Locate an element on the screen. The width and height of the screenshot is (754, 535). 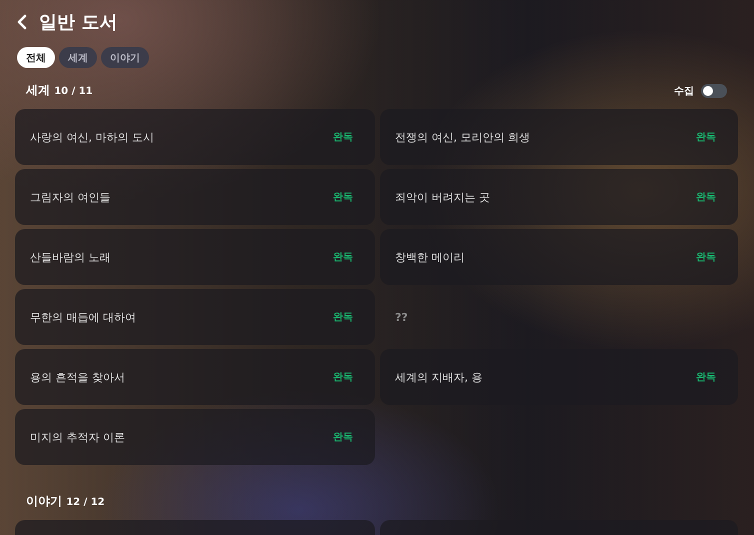
book-title: 그림자의 여인들 is located at coordinates (70, 197).